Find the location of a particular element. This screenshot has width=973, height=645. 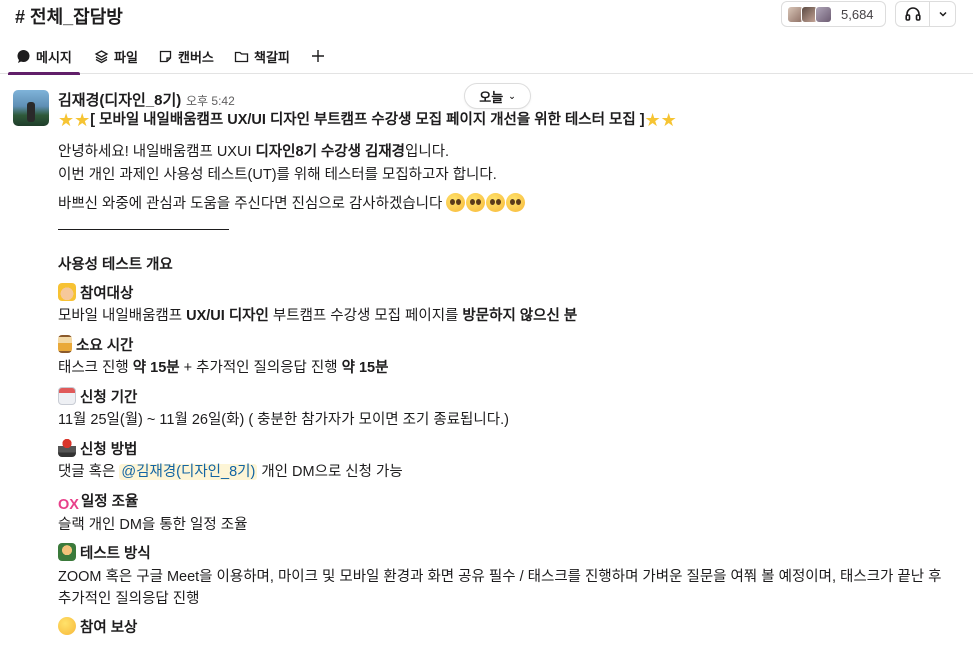

date-label: 오늘 is located at coordinates (491, 97).